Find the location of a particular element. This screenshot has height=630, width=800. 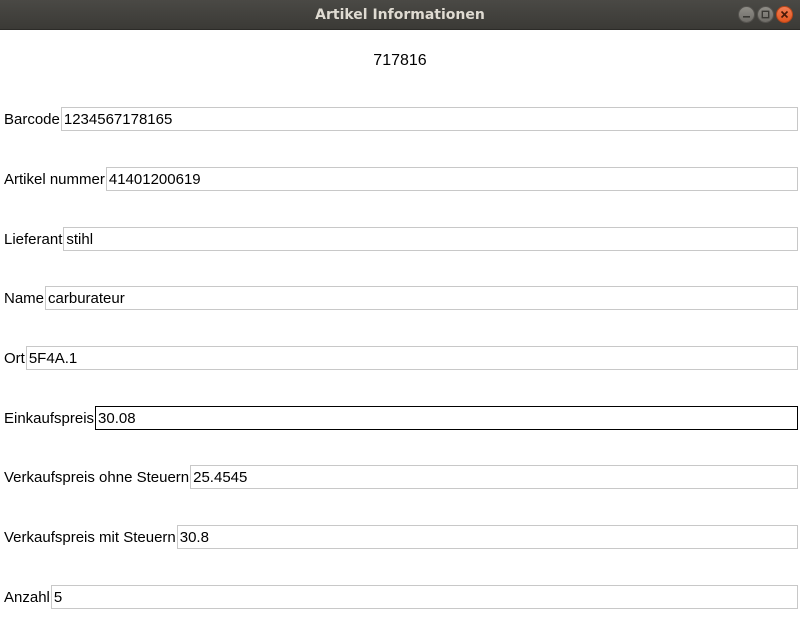

anzahl-label: Anzahl is located at coordinates (27, 597).